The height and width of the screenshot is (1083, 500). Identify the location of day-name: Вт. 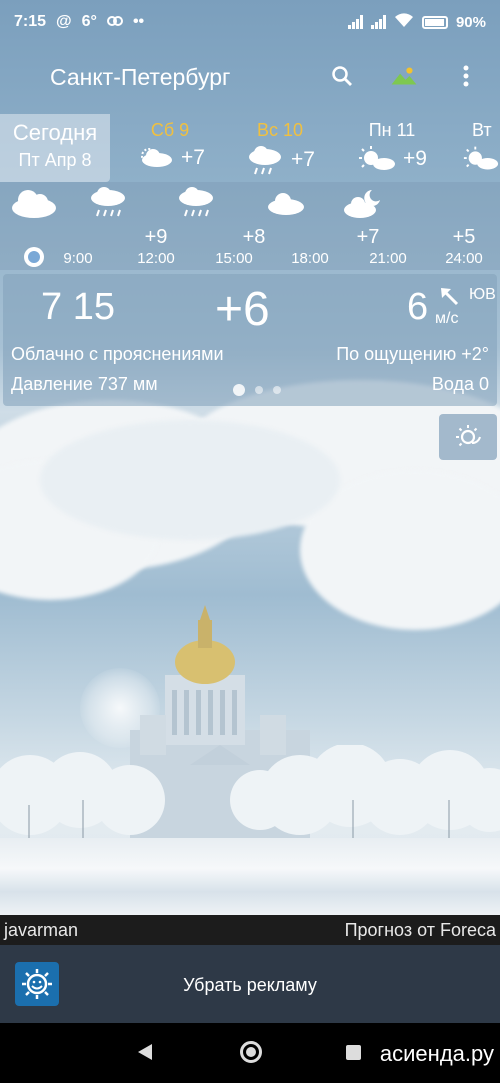
(482, 130).